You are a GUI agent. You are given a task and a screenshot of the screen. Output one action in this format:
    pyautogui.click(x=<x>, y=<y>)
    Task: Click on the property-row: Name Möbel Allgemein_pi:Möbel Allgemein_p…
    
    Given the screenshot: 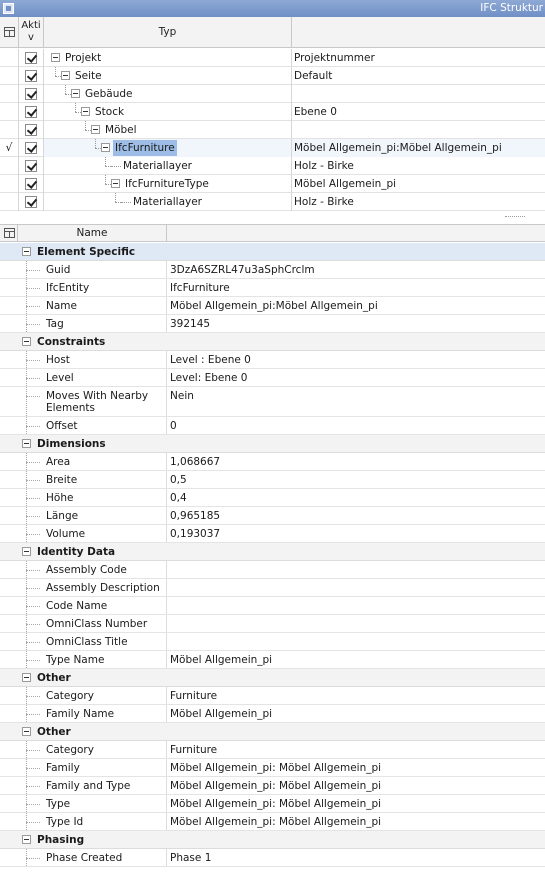 What is the action you would take?
    pyautogui.click(x=272, y=306)
    